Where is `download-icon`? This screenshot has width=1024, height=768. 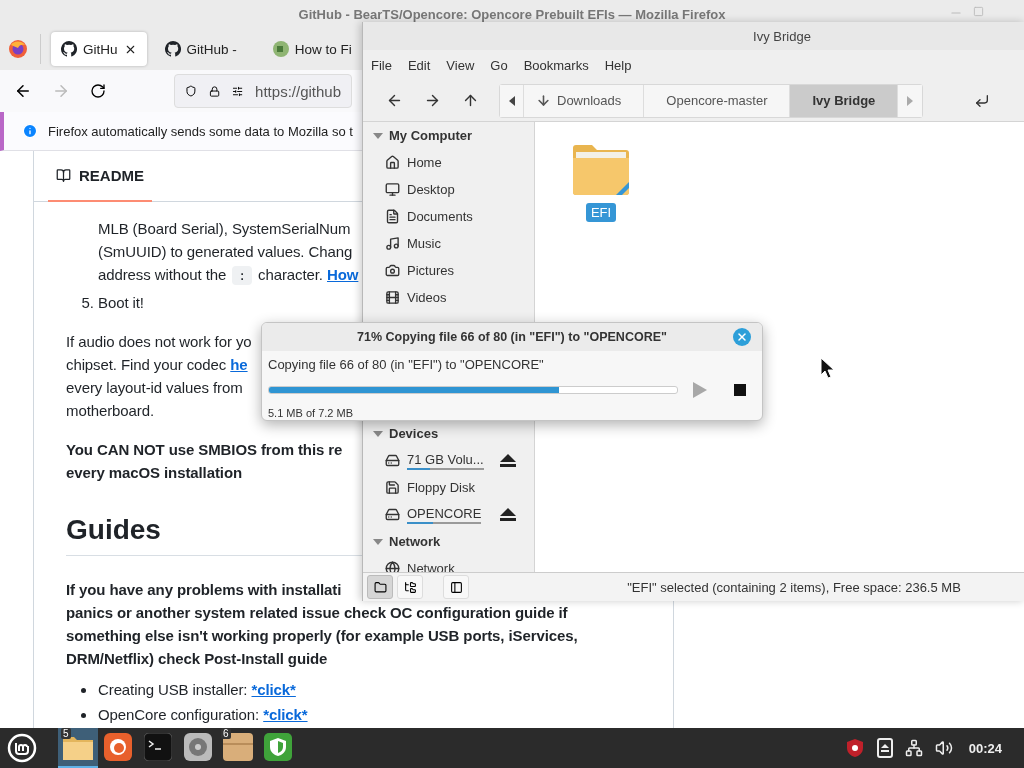 download-icon is located at coordinates (543, 100).